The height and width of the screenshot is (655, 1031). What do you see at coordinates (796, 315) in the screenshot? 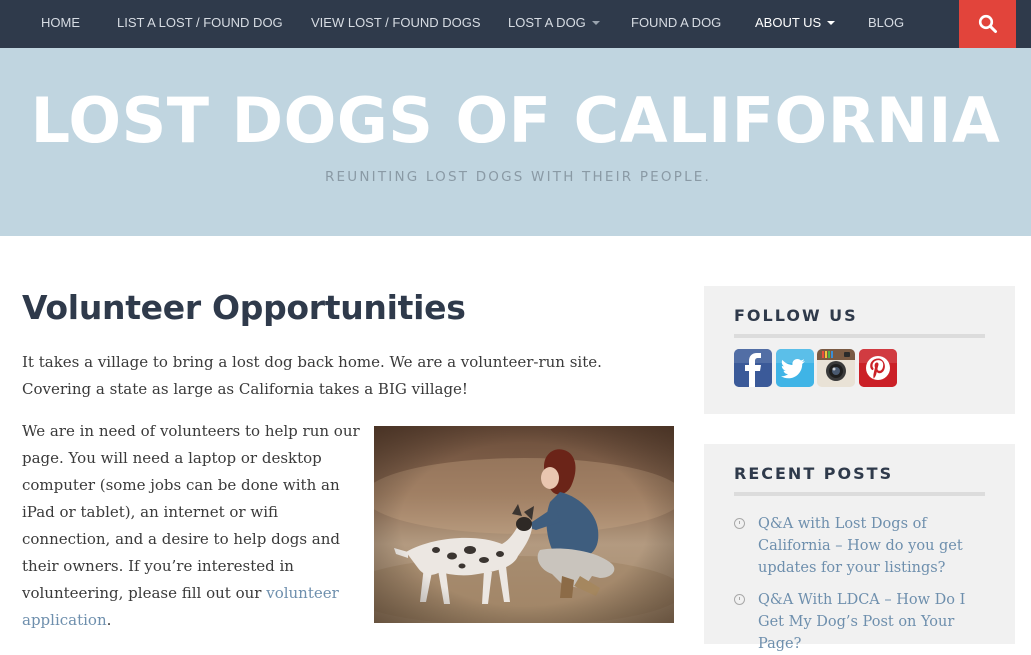
I see `widget-title-follow-us: FOLLOW US` at bounding box center [796, 315].